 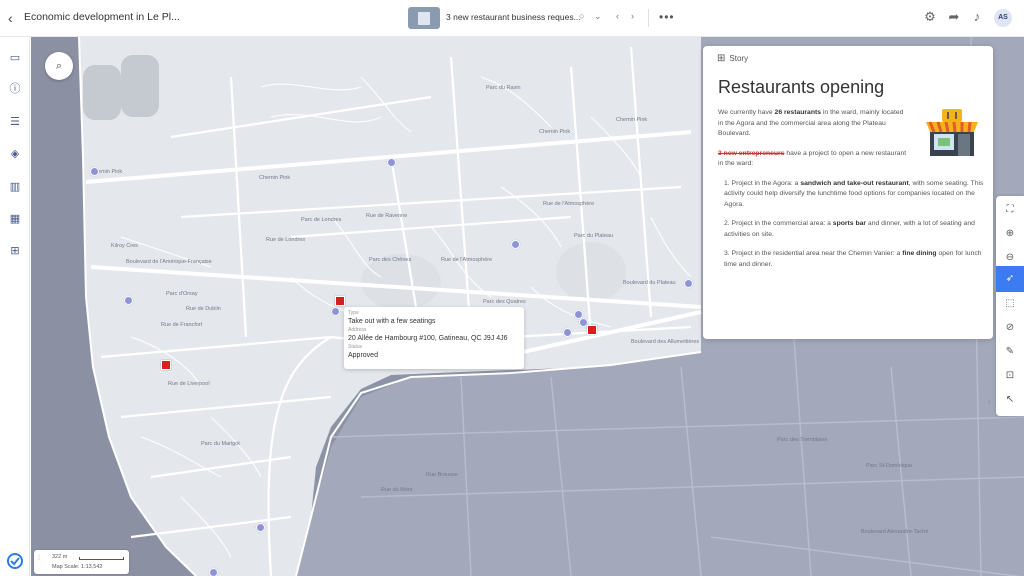 What do you see at coordinates (667, 17) in the screenshot?
I see `more-icon: •••` at bounding box center [667, 17].